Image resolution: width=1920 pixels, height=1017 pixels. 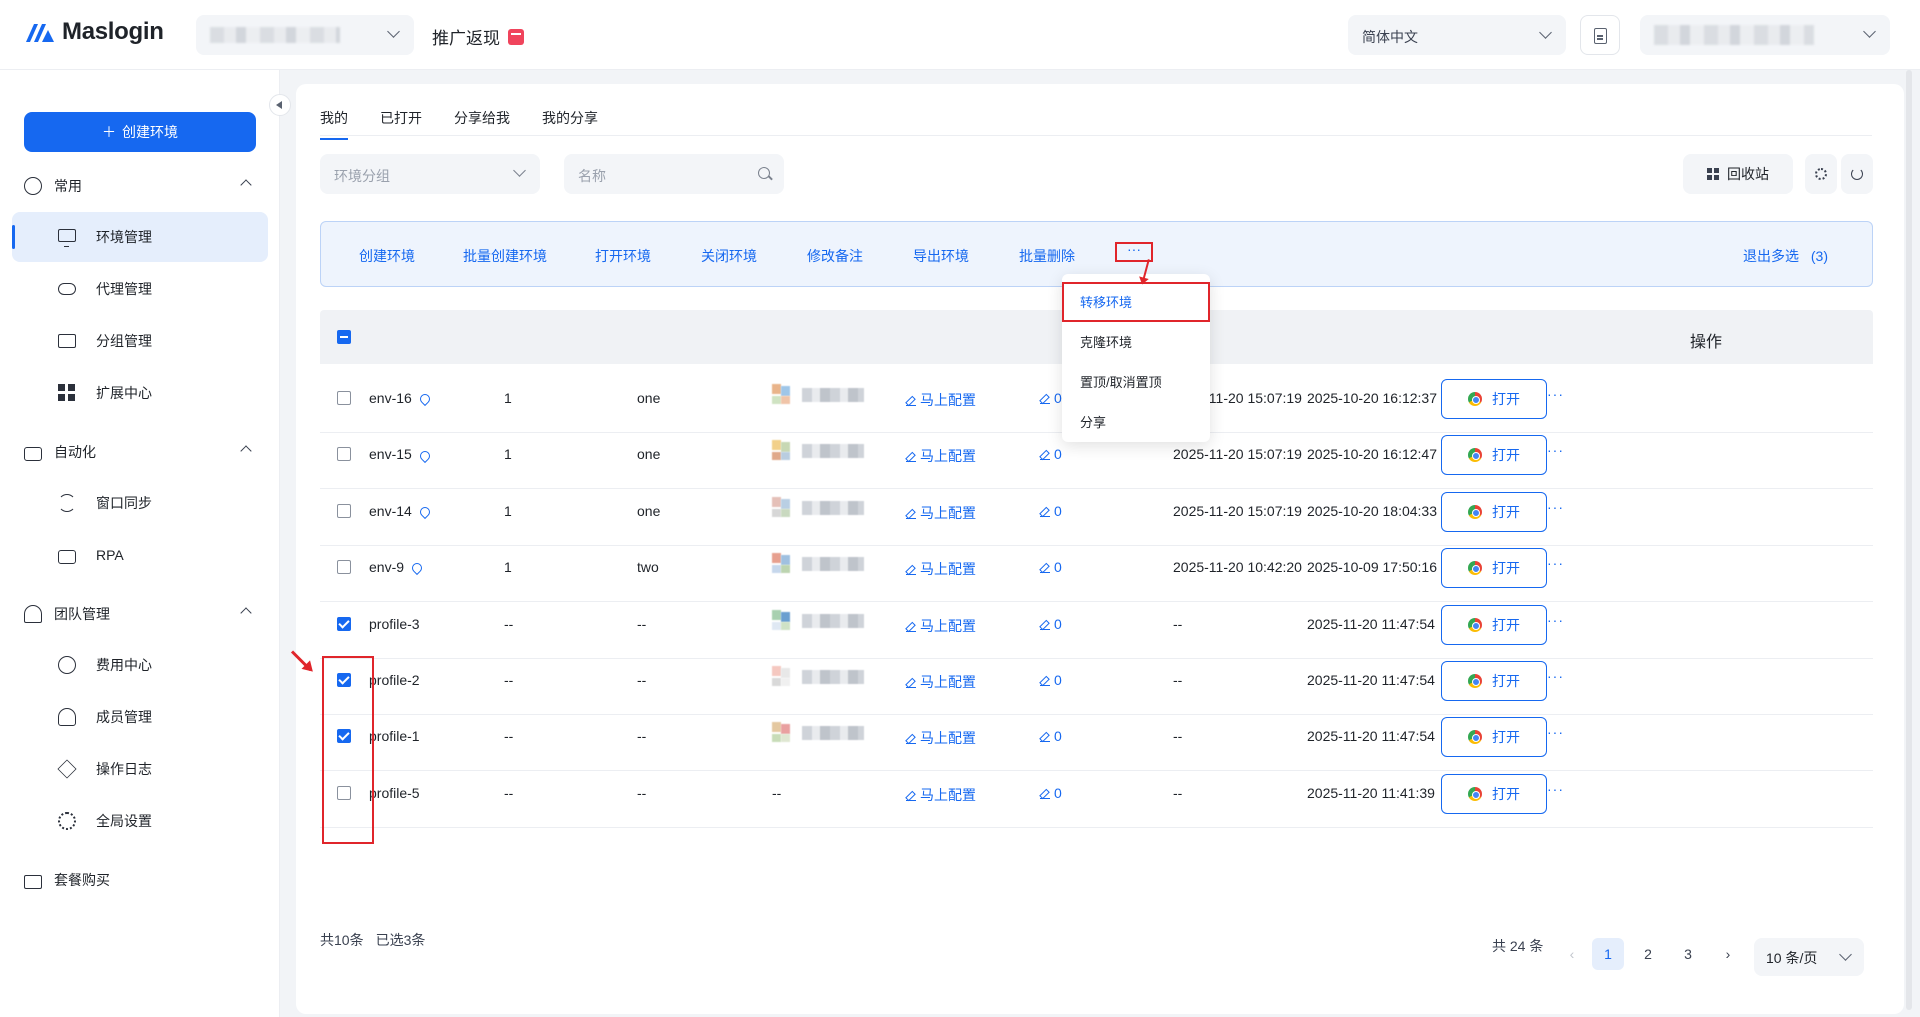 What do you see at coordinates (430, 174) in the screenshot?
I see `group-filter-select: 环境分组` at bounding box center [430, 174].